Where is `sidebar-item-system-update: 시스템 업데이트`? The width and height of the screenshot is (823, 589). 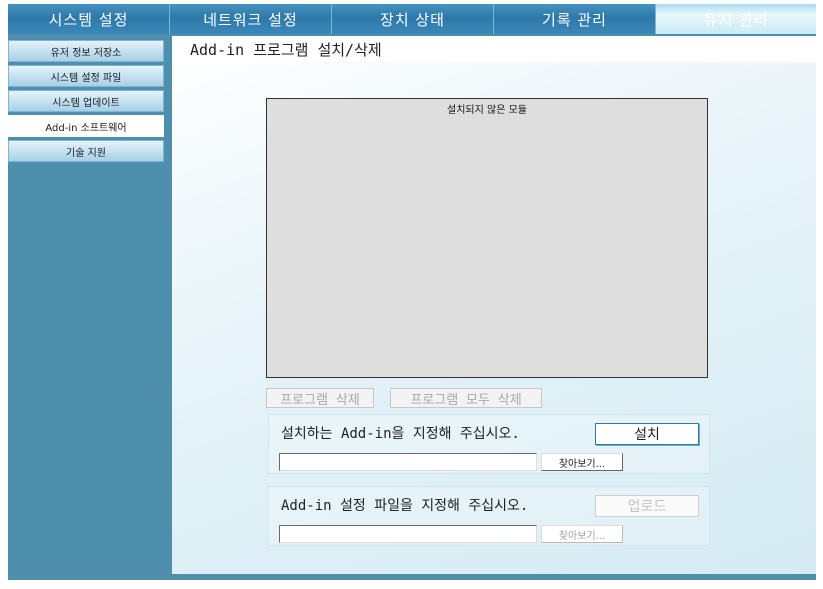
sidebar-item-system-update: 시스템 업데이트 is located at coordinates (86, 101).